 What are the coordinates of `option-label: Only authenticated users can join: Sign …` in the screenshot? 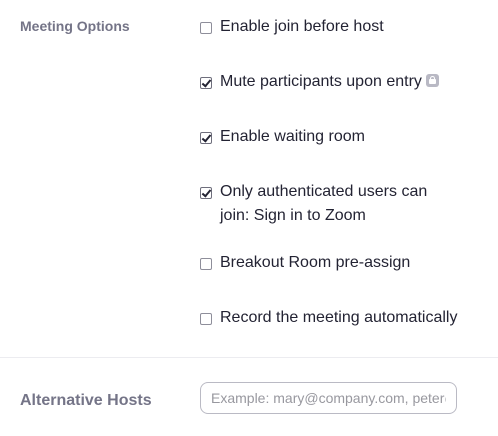 It's located at (324, 203).